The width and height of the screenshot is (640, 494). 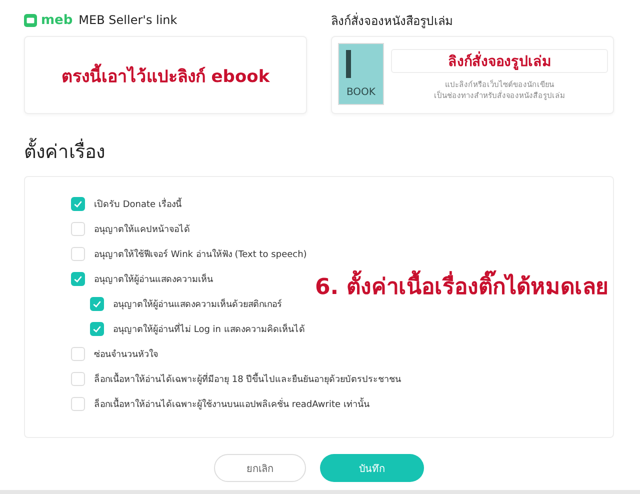 What do you see at coordinates (128, 20) in the screenshot?
I see `section-title: MEB Seller's link` at bounding box center [128, 20].